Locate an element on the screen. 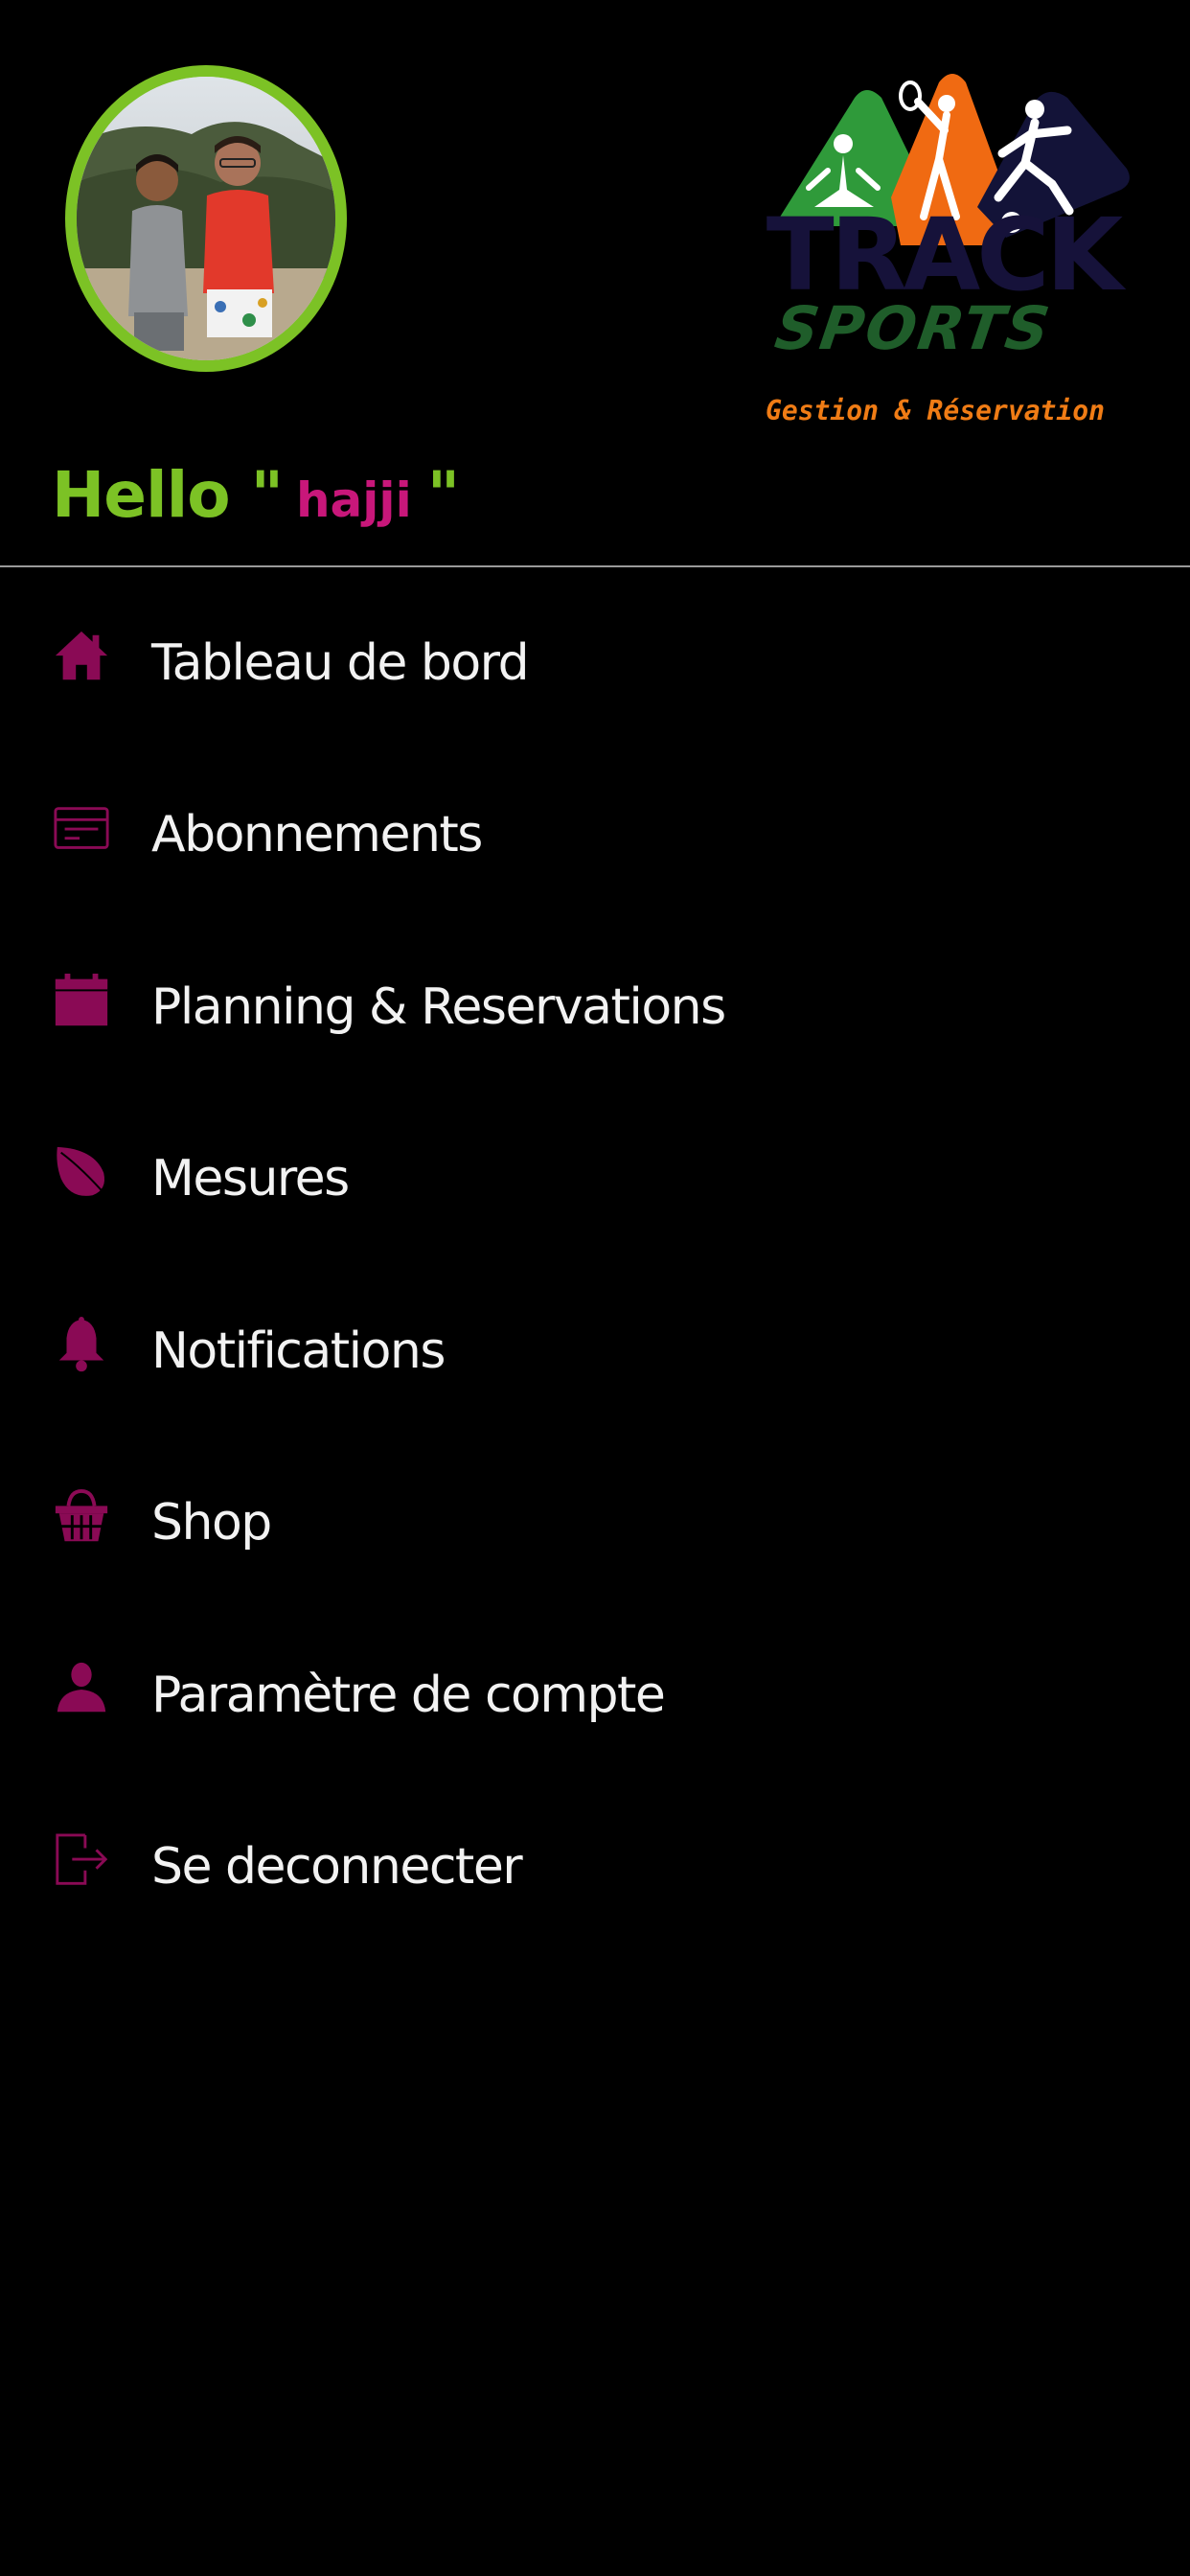  menu-item-planning-reservations: Planning & Reservations is located at coordinates (595, 1007).